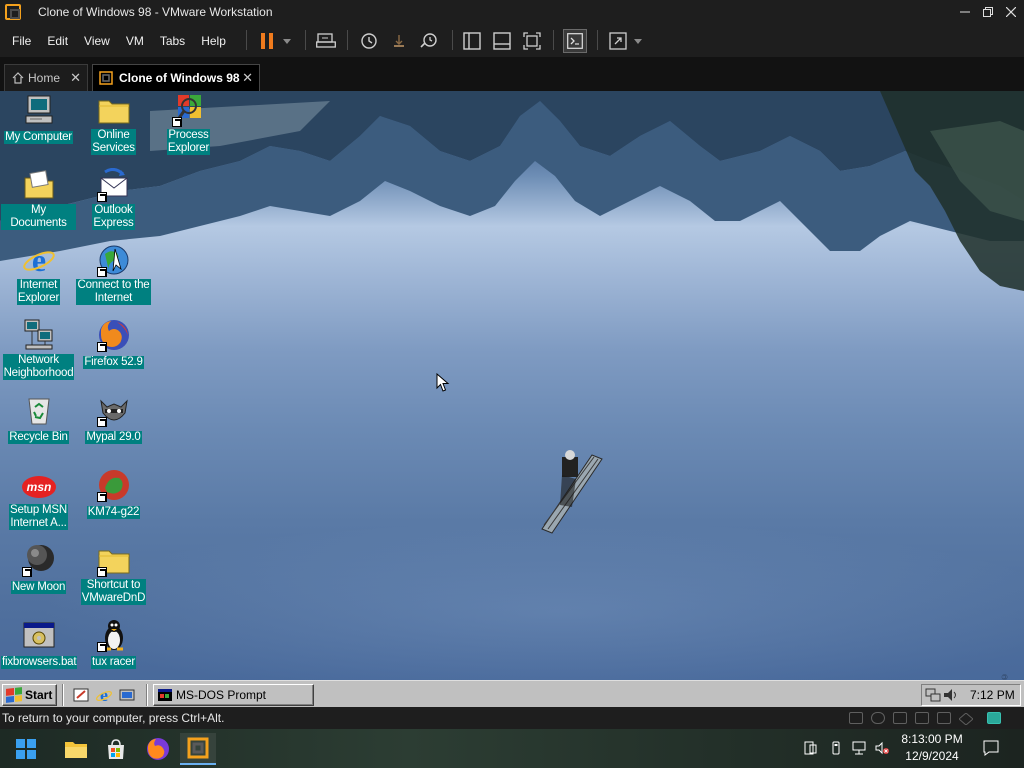  What do you see at coordinates (135, 41) in the screenshot?
I see `menu-vm: VM` at bounding box center [135, 41].